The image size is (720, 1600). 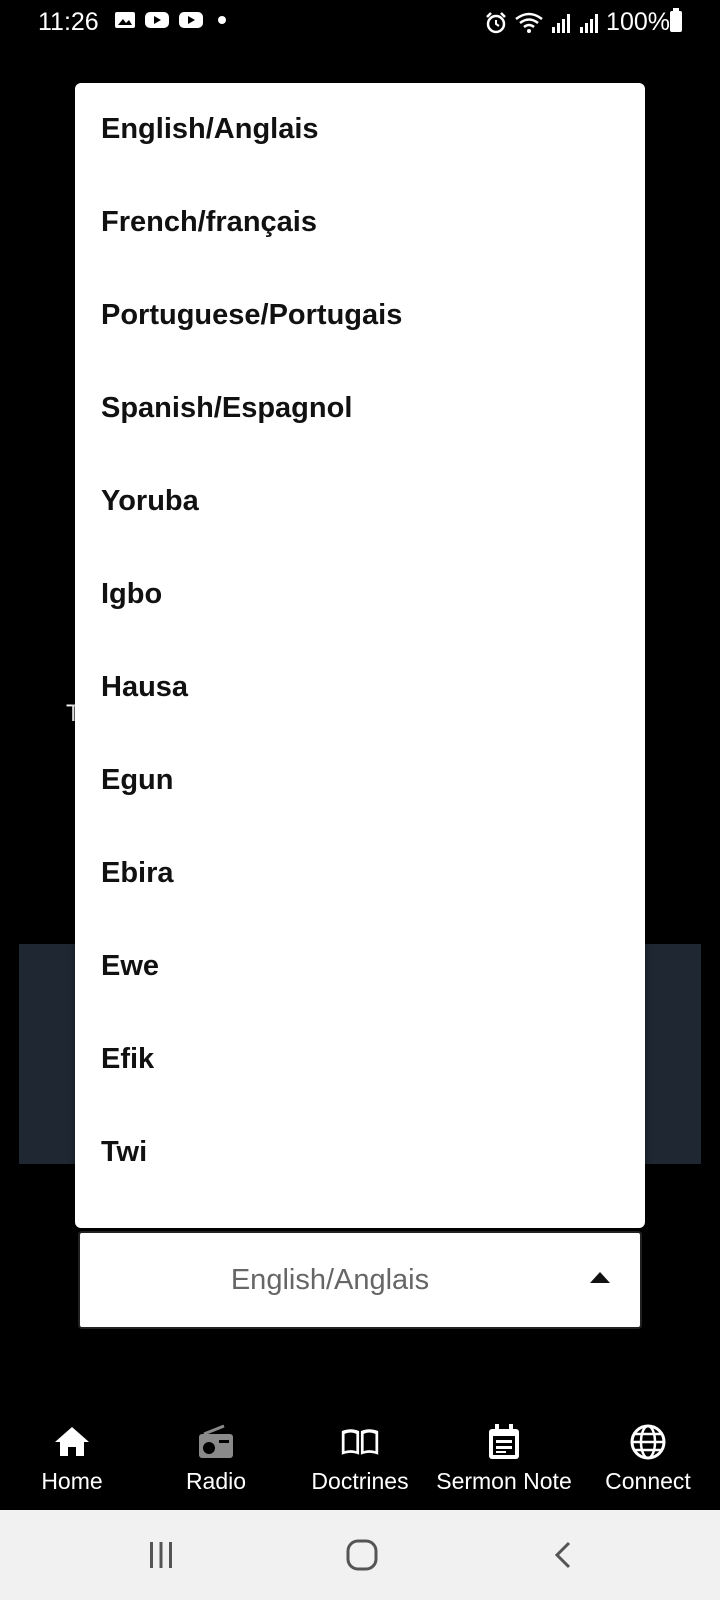 What do you see at coordinates (360, 687) in the screenshot?
I see `language-option-hausa: Hausa` at bounding box center [360, 687].